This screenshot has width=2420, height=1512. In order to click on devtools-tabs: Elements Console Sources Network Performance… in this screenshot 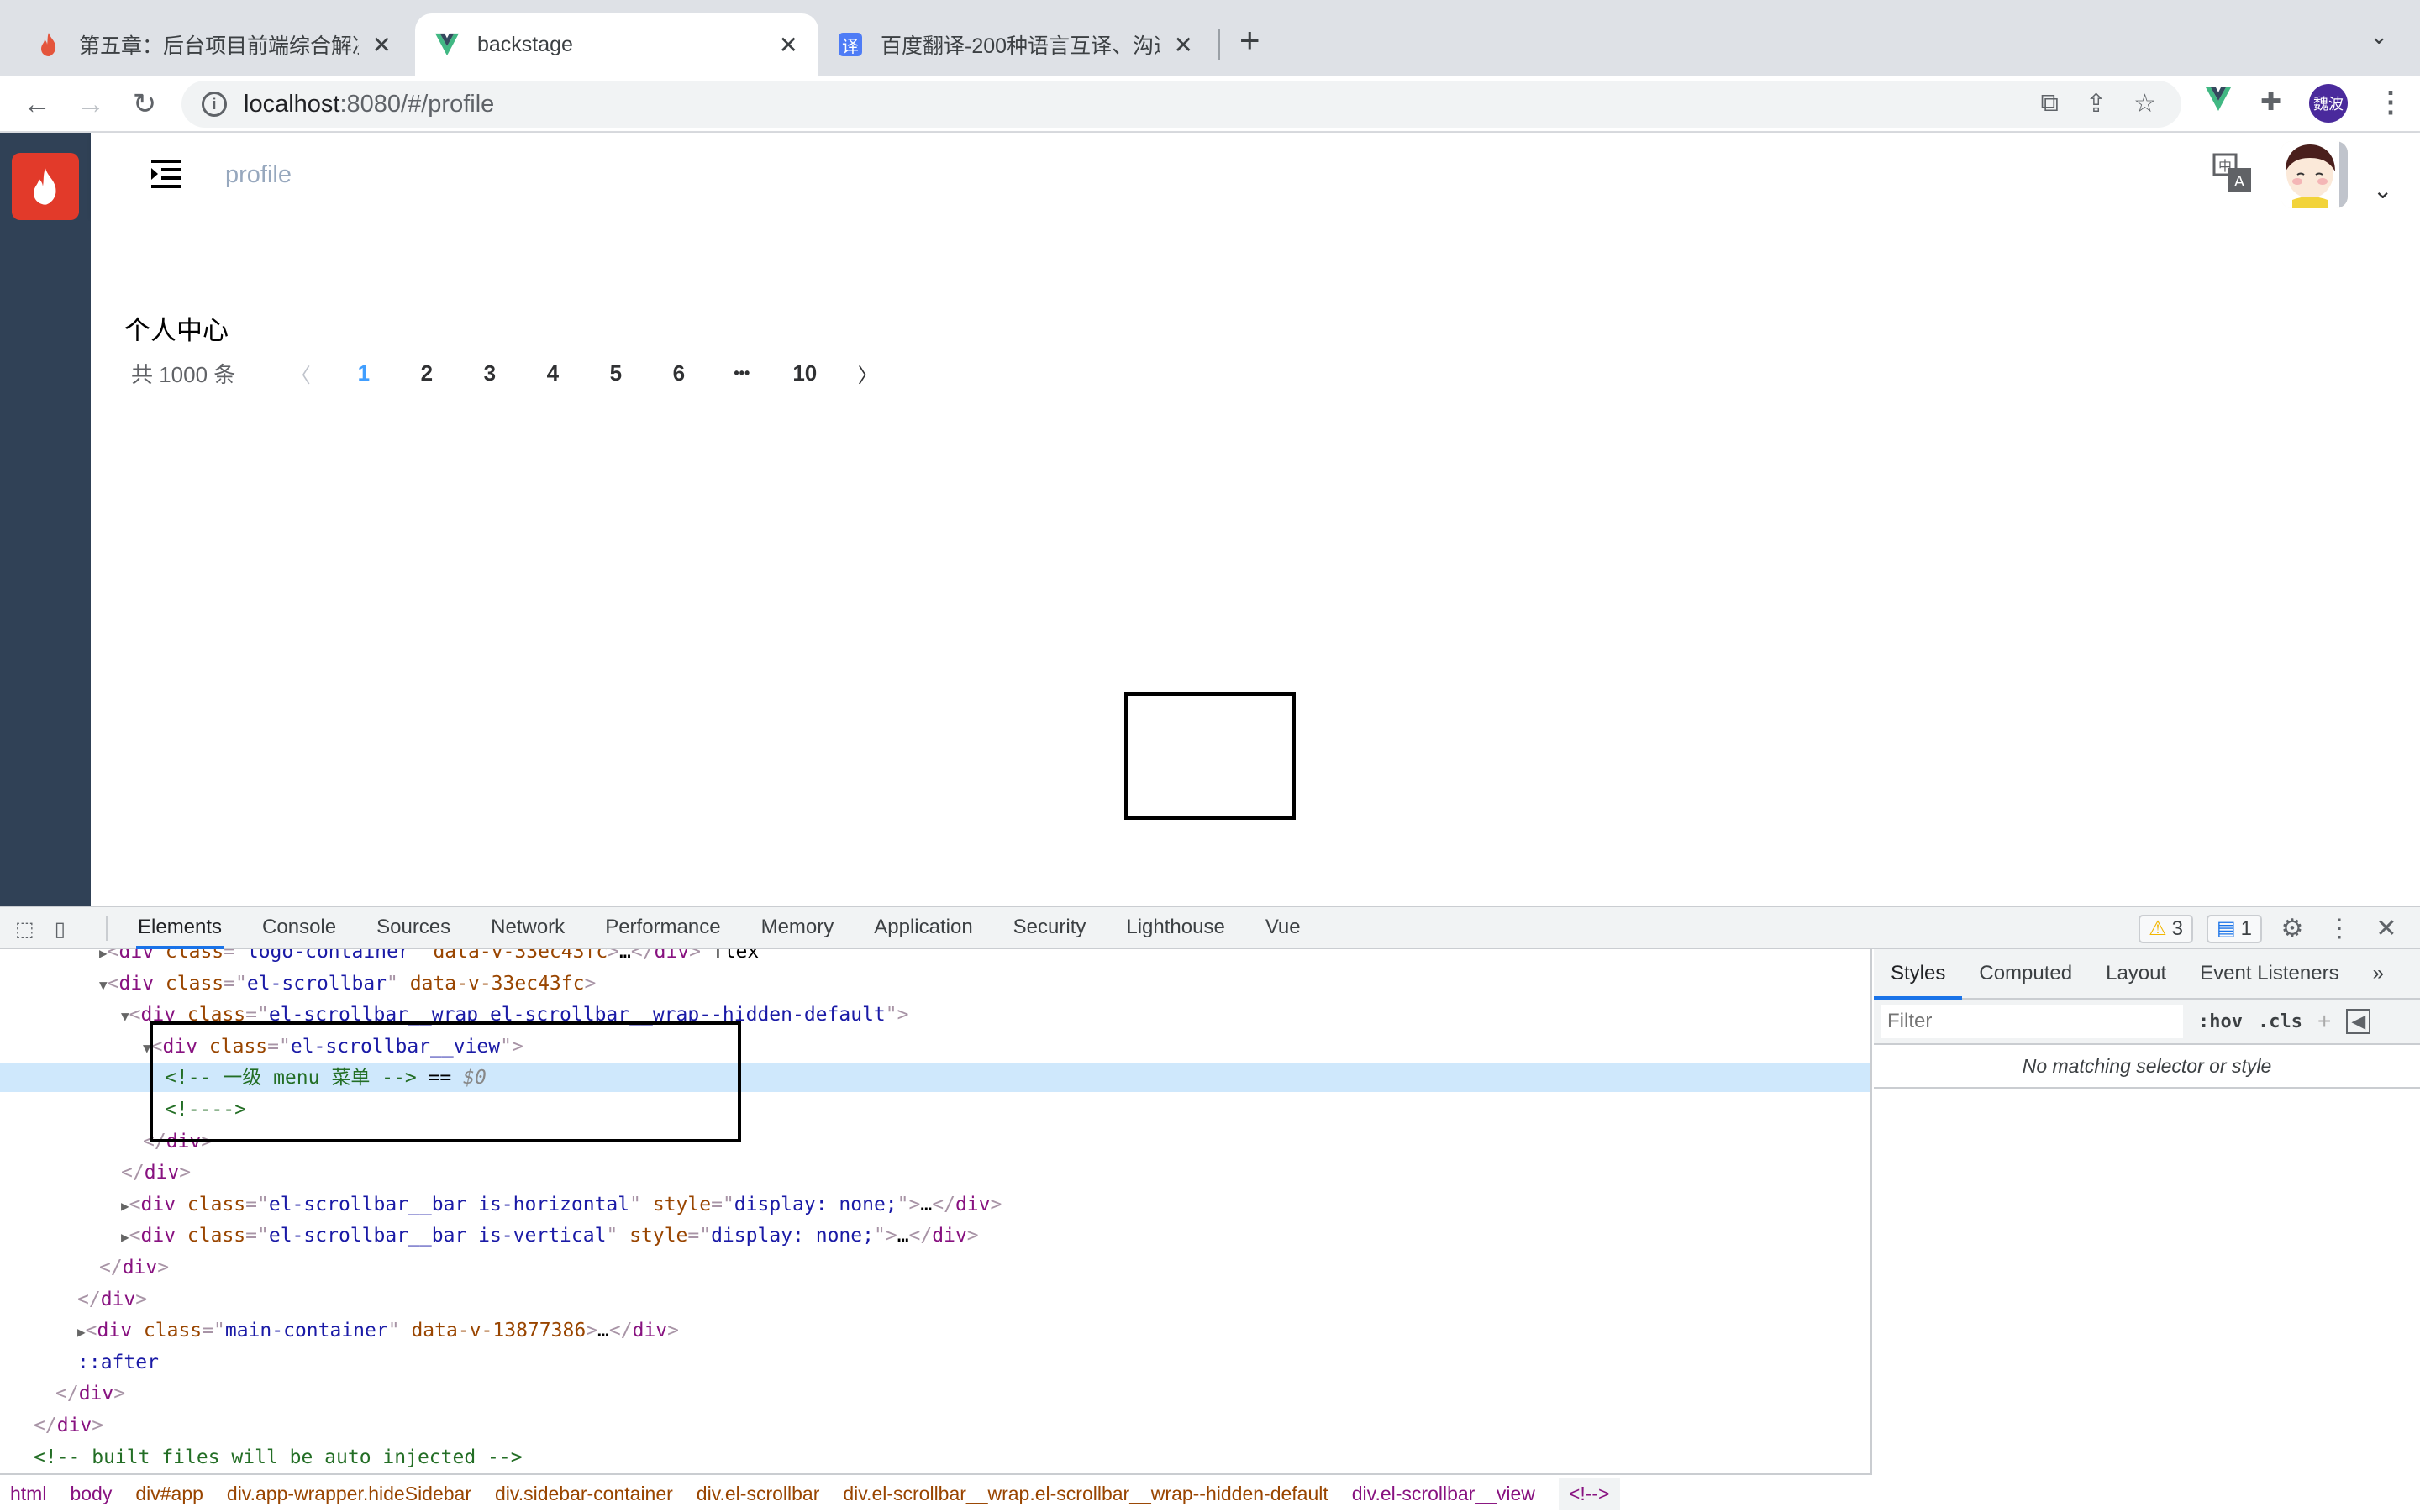, I will do `click(719, 928)`.